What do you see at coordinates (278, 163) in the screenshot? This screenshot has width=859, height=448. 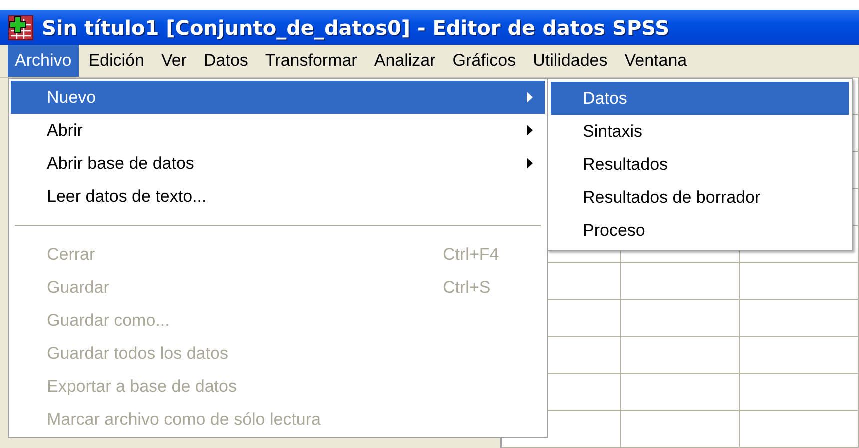 I see `menu-item: Abrir base de datos` at bounding box center [278, 163].